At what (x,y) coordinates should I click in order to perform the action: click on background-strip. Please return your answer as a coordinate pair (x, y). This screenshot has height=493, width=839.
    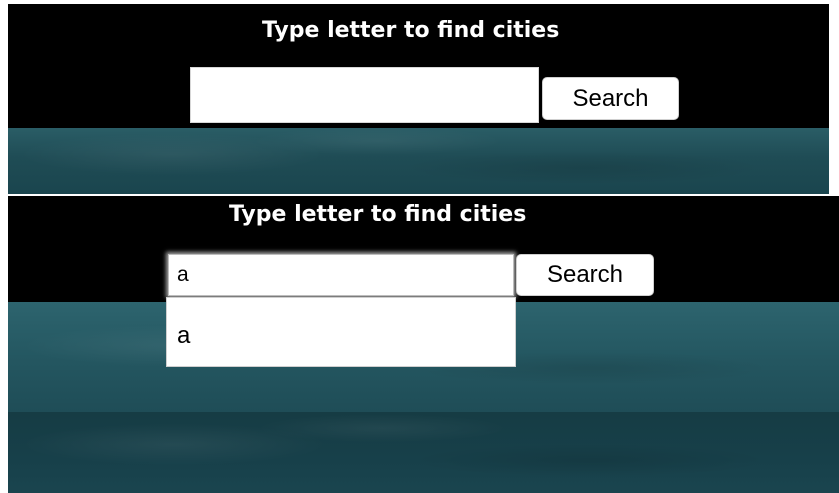
    Looking at the image, I should click on (418, 161).